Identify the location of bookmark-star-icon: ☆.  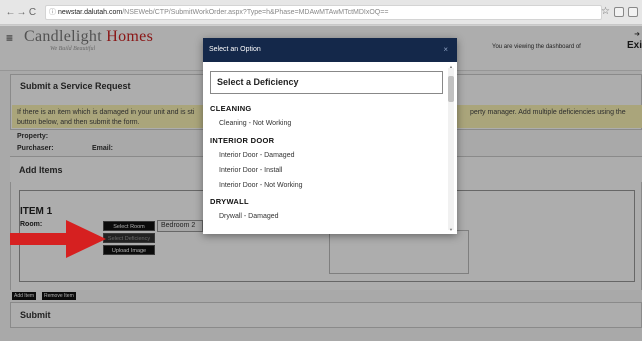
(605, 12).